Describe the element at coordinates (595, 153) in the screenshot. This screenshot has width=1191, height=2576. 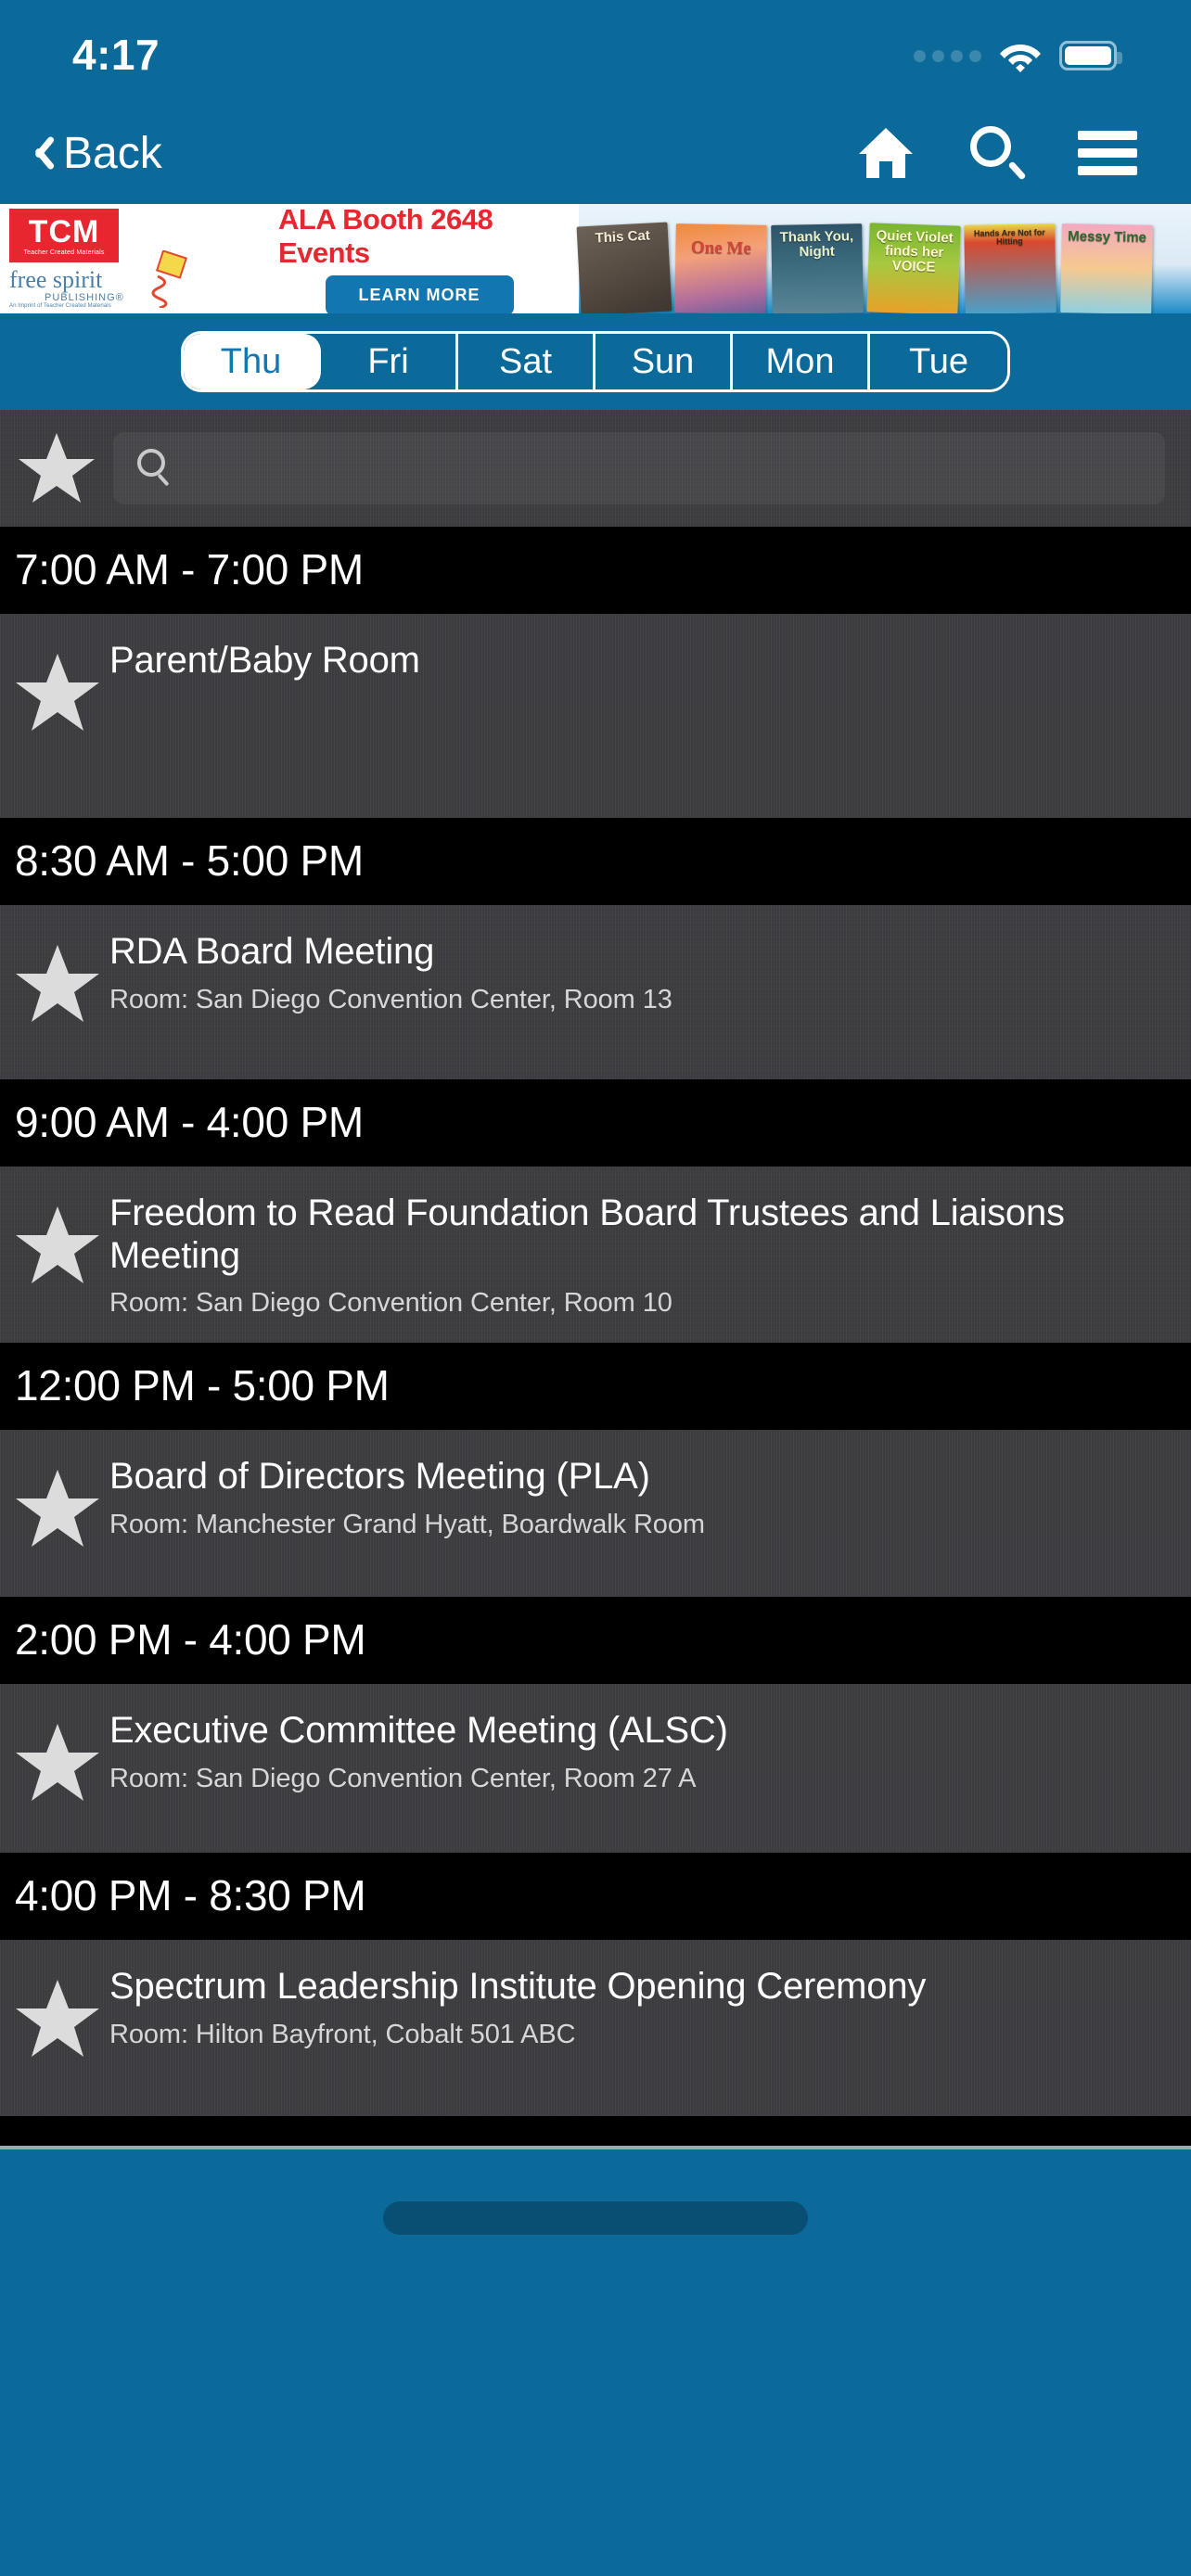
I see `navigation-bar: Back` at that location.